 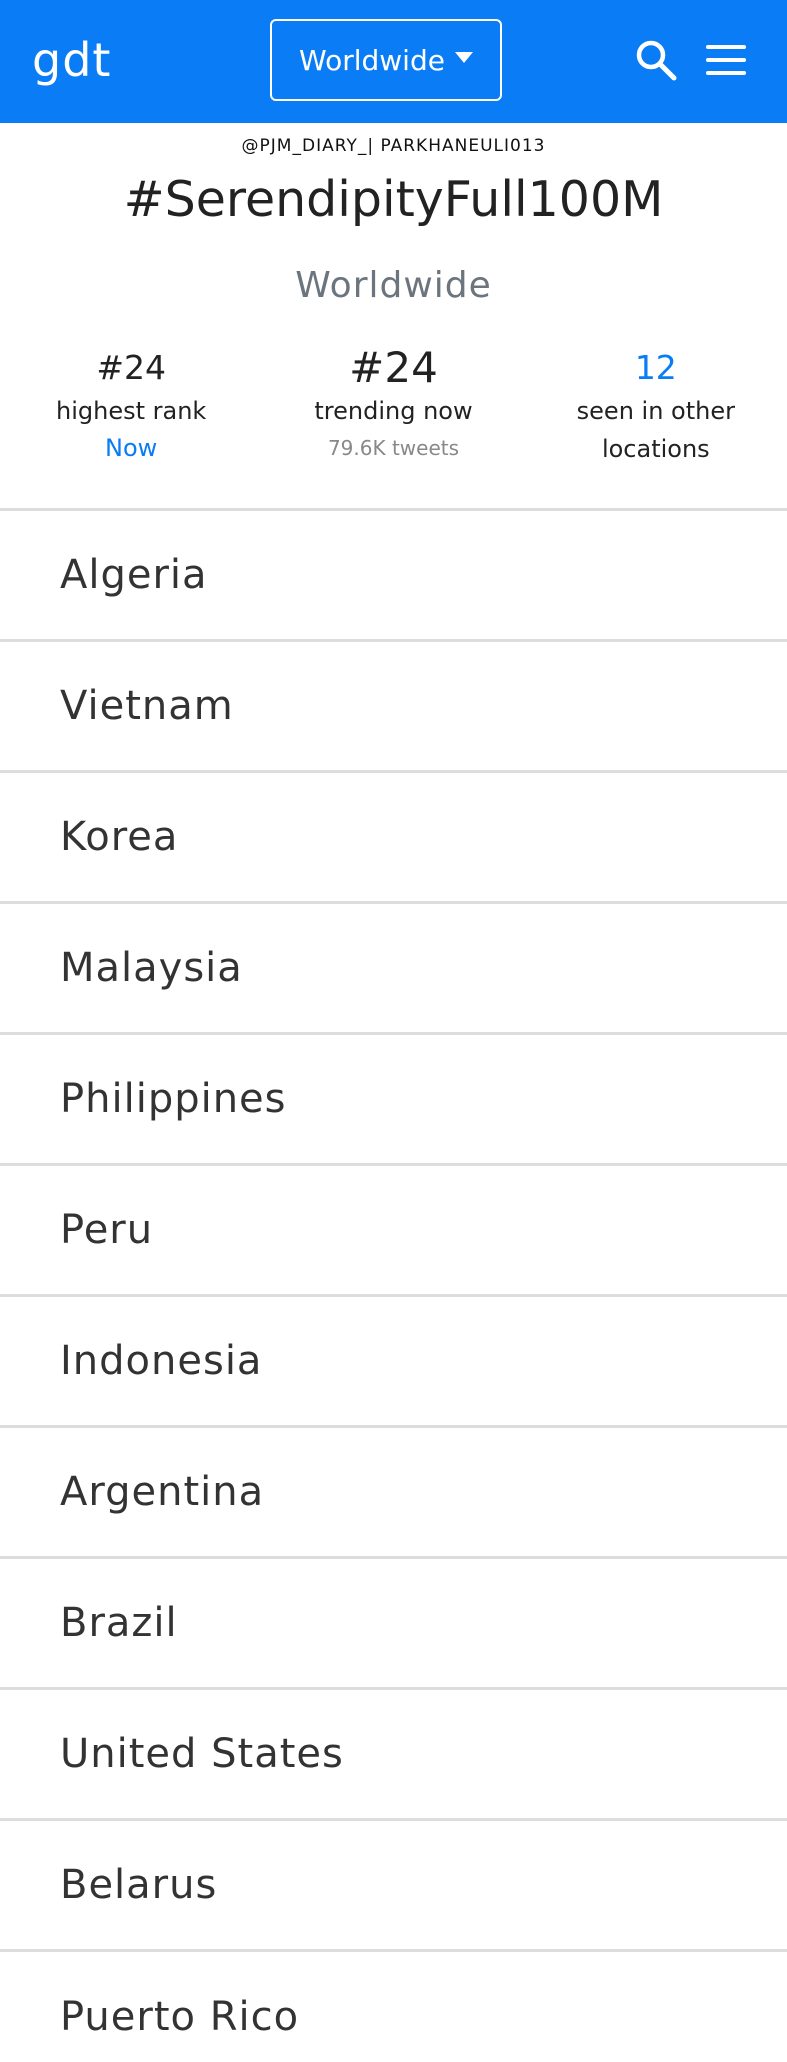 I want to click on watermark-text: @PJM_DIARY_| PARKHANEULI013, so click(x=393, y=146).